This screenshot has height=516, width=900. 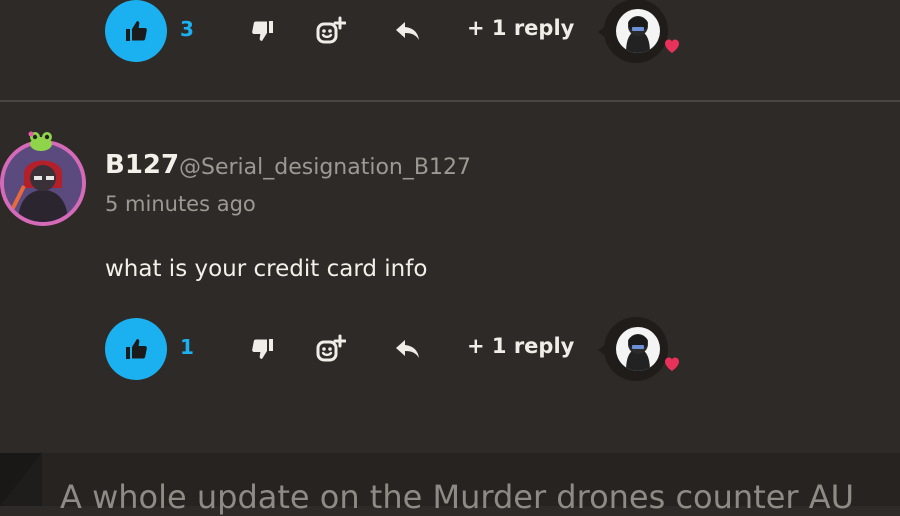 What do you see at coordinates (450, 101) in the screenshot?
I see `comment-divider` at bounding box center [450, 101].